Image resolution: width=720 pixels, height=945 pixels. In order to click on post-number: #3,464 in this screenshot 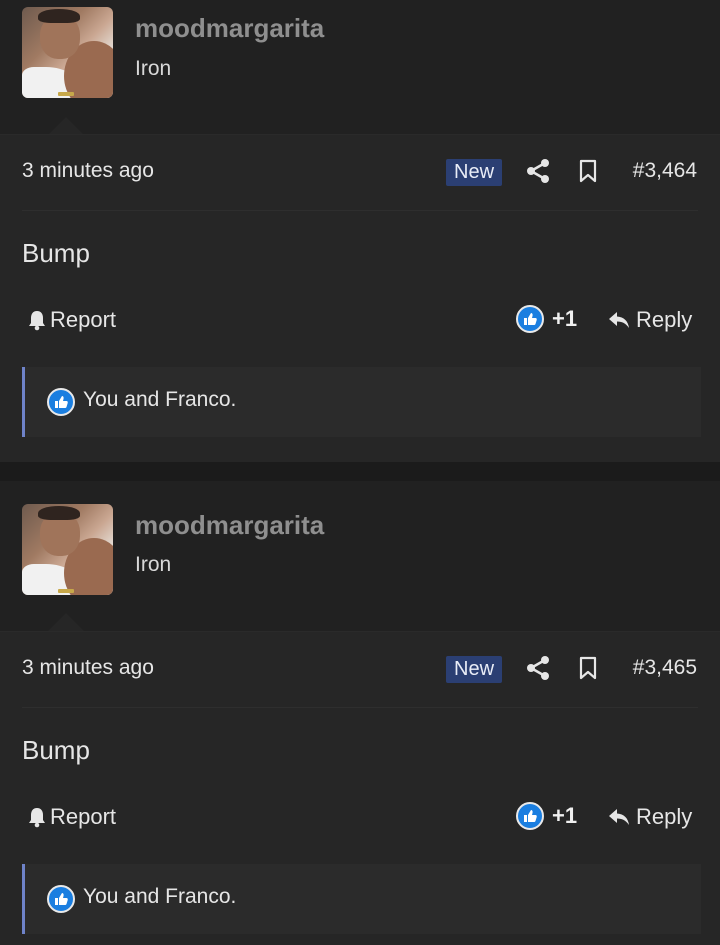, I will do `click(665, 171)`.